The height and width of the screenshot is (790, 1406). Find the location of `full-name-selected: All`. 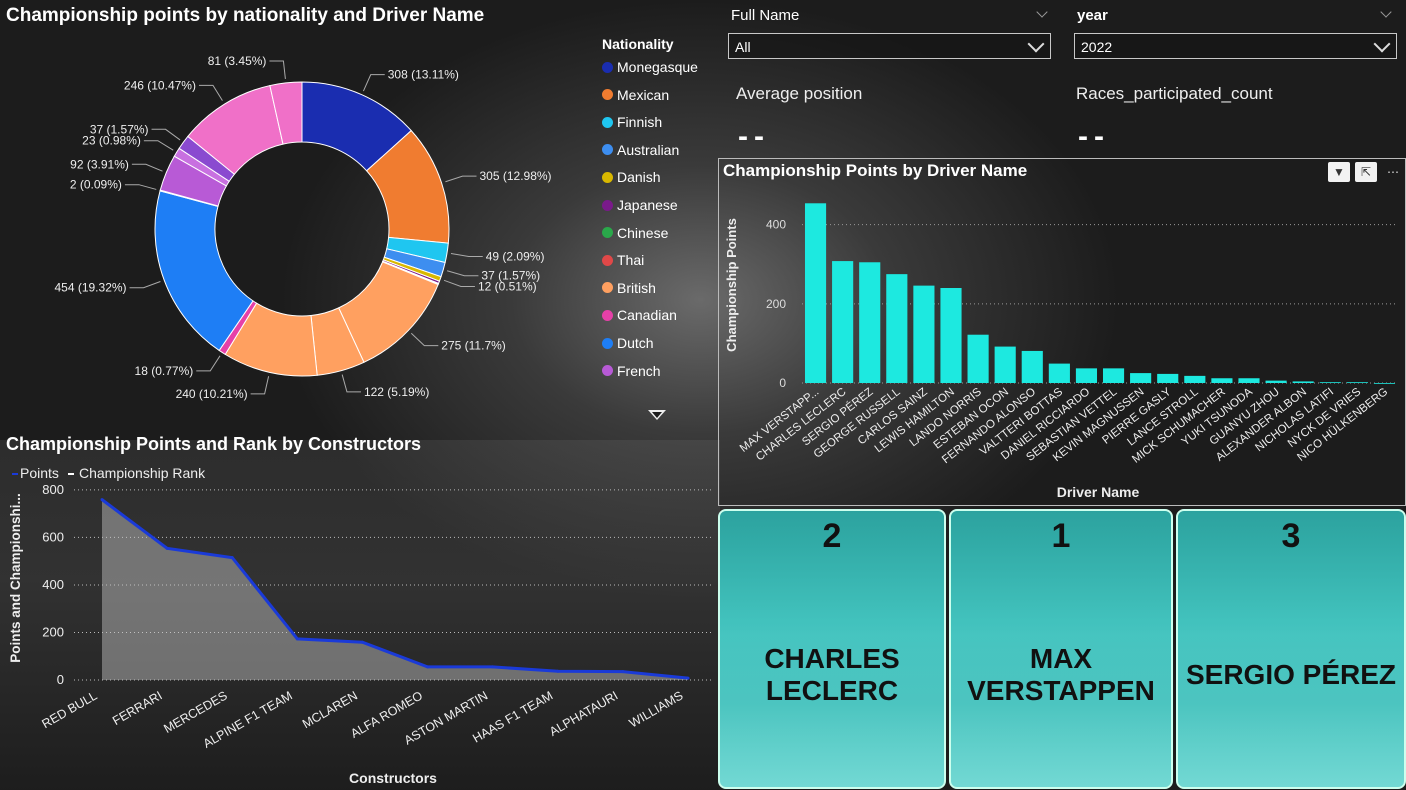

full-name-selected: All is located at coordinates (743, 47).